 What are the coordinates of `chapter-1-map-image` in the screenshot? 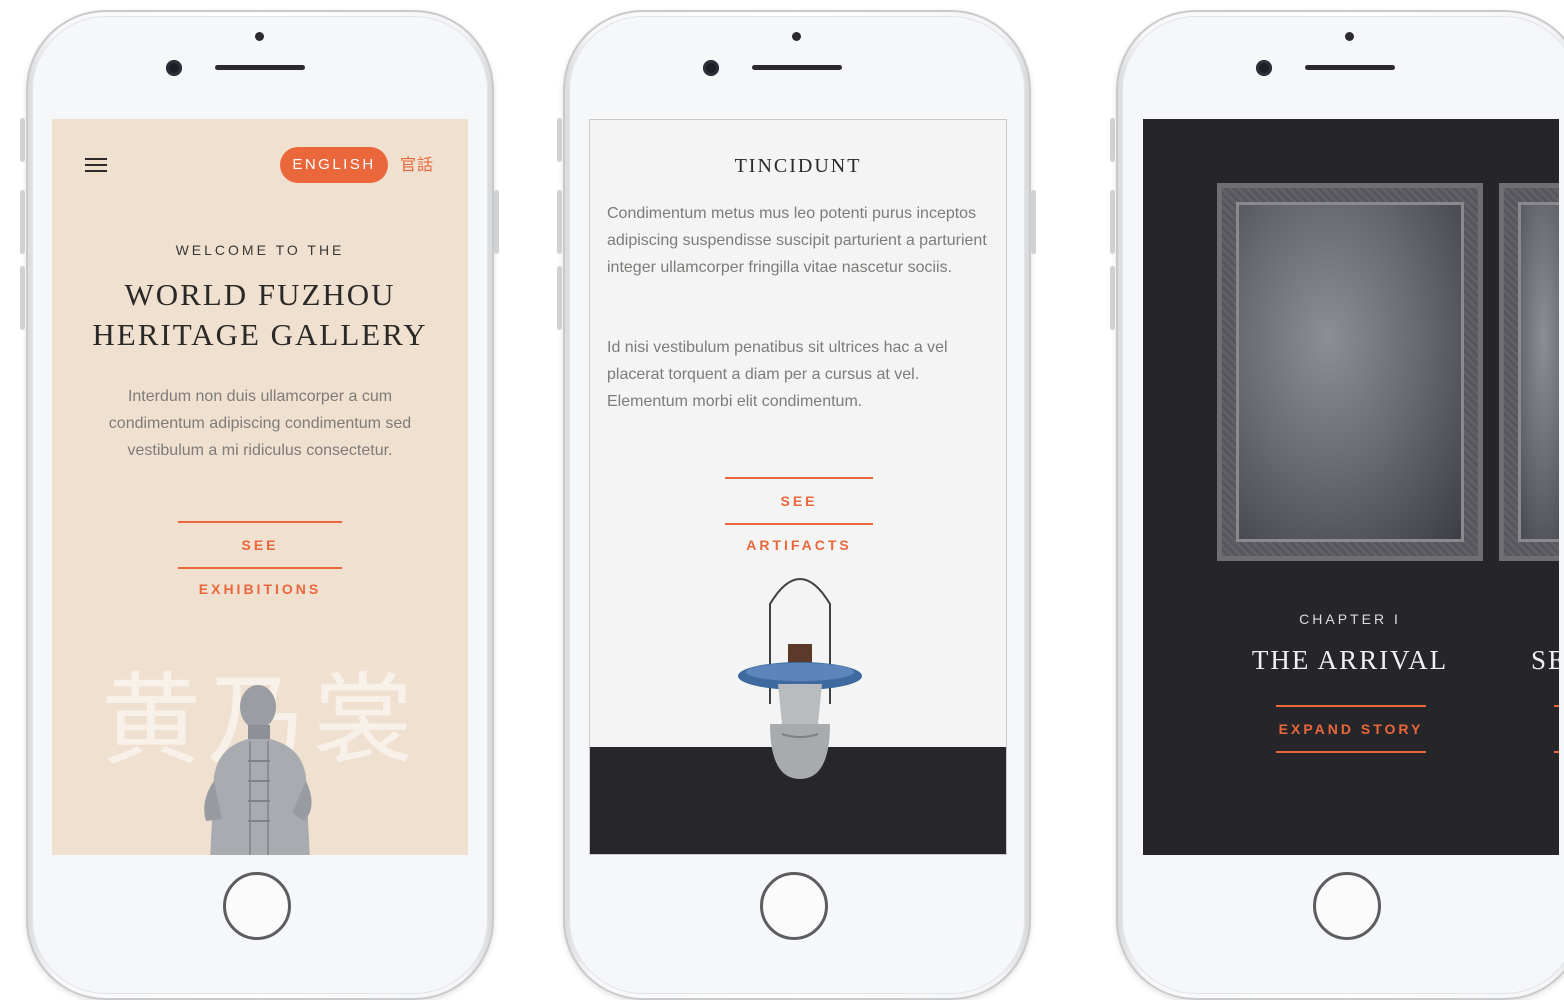 It's located at (1350, 372).